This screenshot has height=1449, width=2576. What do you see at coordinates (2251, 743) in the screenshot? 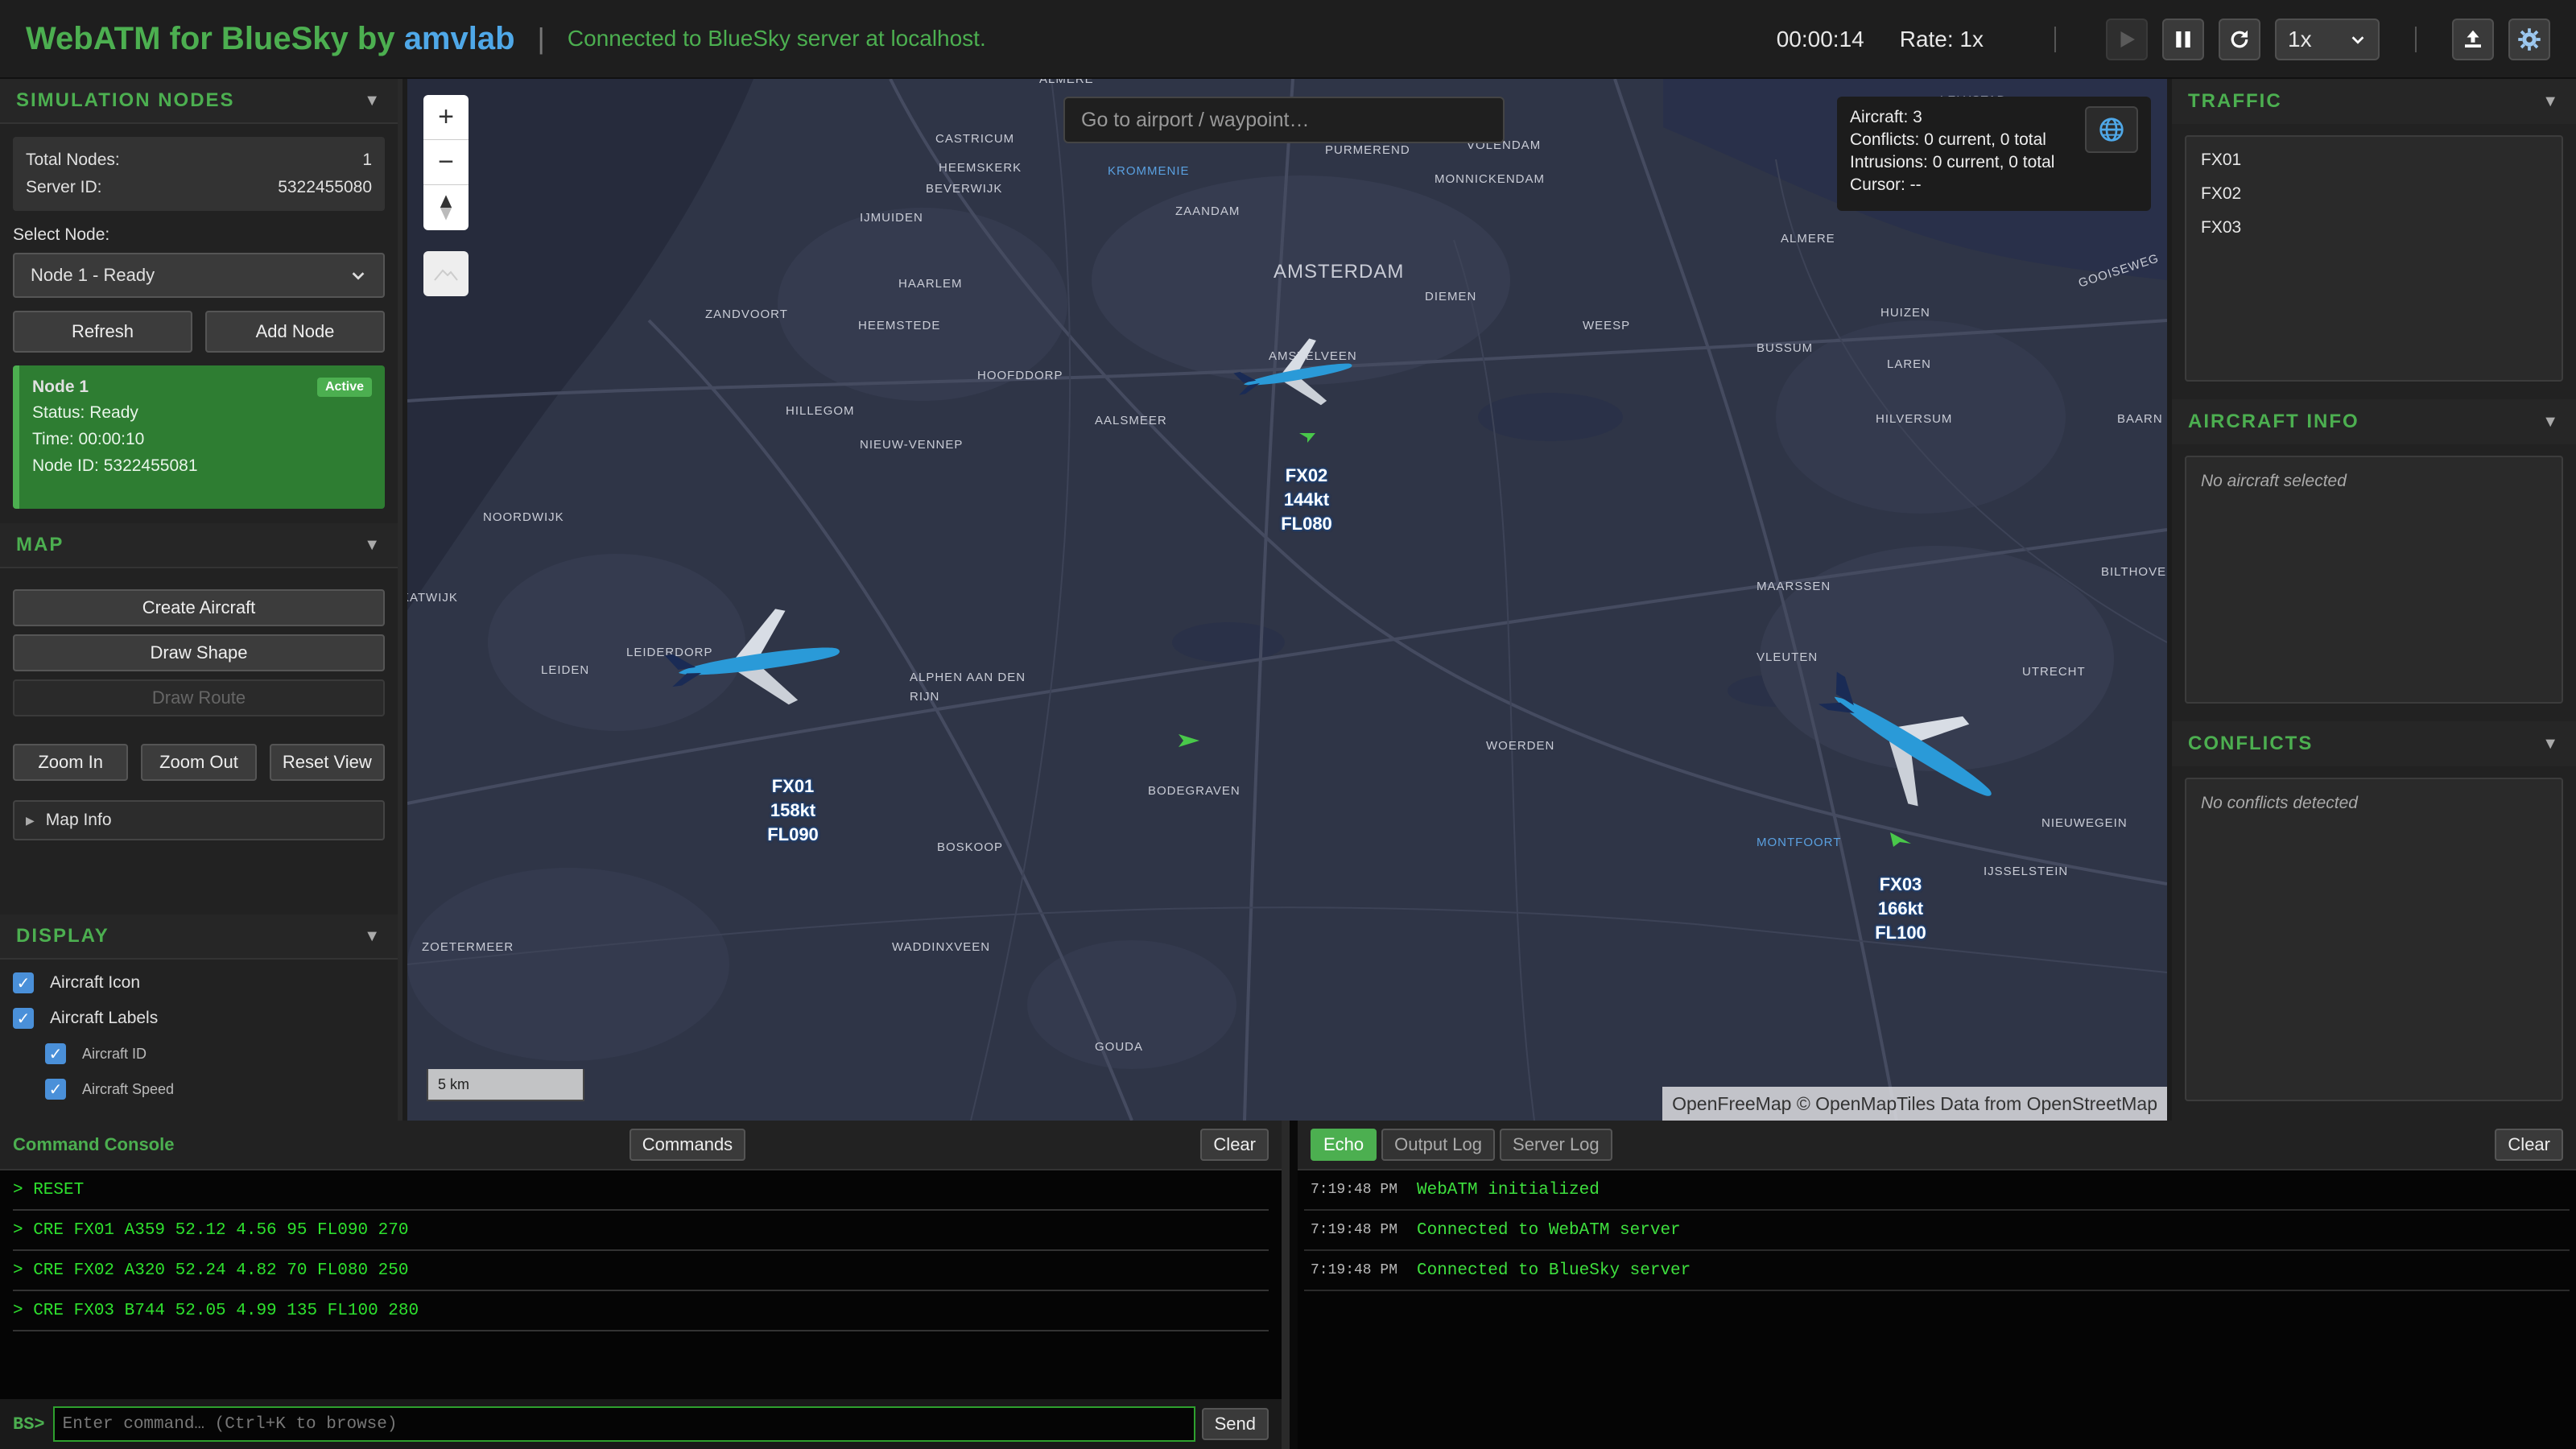
I see `conflicts-title: CONFLICTS` at bounding box center [2251, 743].